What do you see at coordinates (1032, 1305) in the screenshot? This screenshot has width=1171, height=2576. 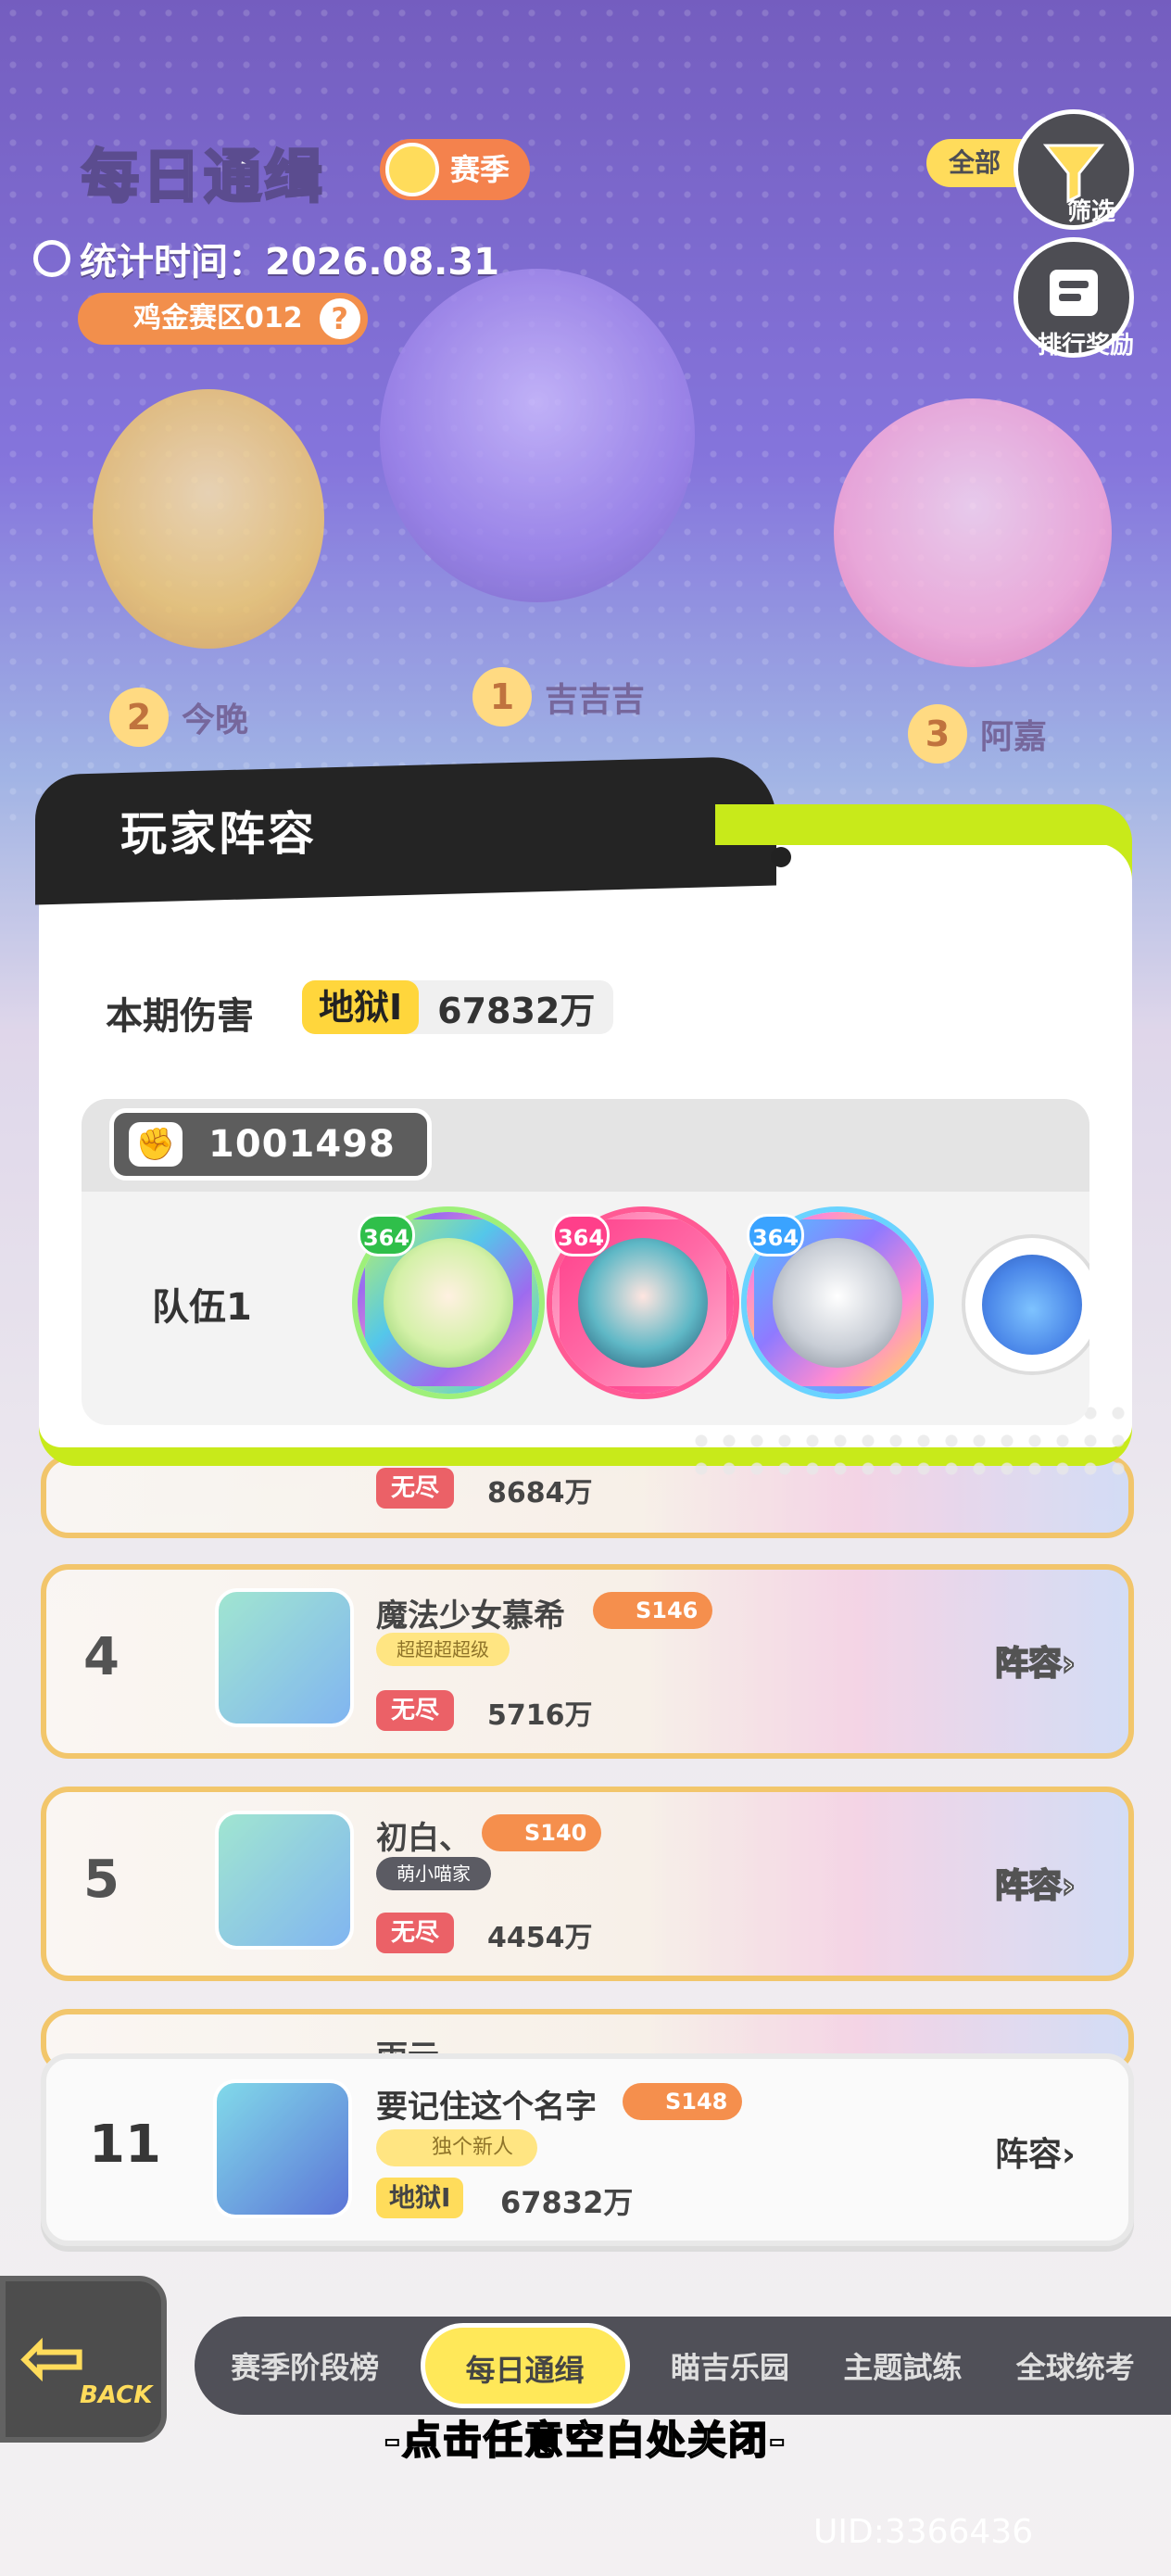 I see `pet-cat-icon` at bounding box center [1032, 1305].